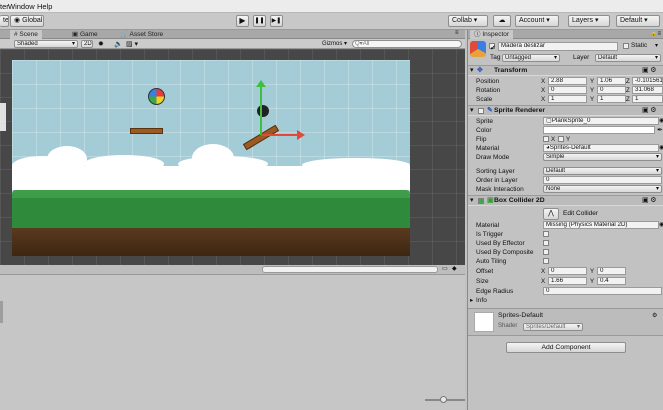  I want to click on draw-mode-dropdown: Simple ▾, so click(602, 157).